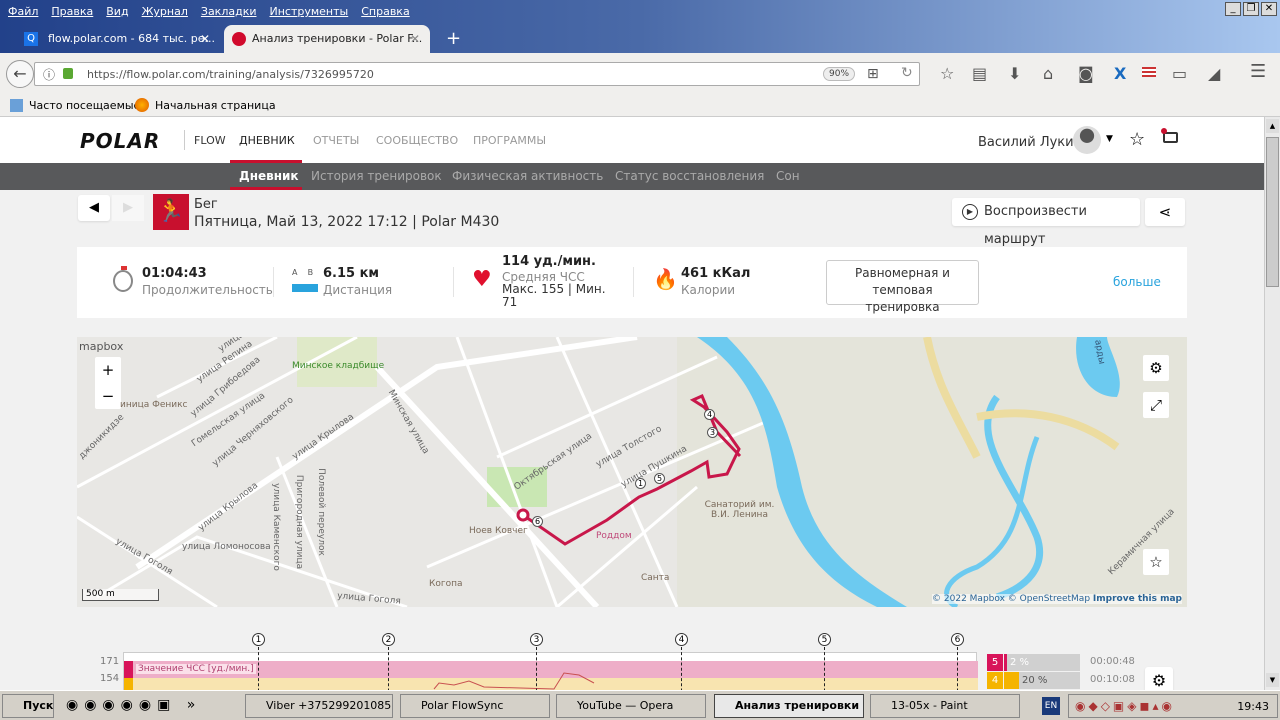  Describe the element at coordinates (1137, 599) in the screenshot. I see `improve-map-link: Improve this map` at that location.